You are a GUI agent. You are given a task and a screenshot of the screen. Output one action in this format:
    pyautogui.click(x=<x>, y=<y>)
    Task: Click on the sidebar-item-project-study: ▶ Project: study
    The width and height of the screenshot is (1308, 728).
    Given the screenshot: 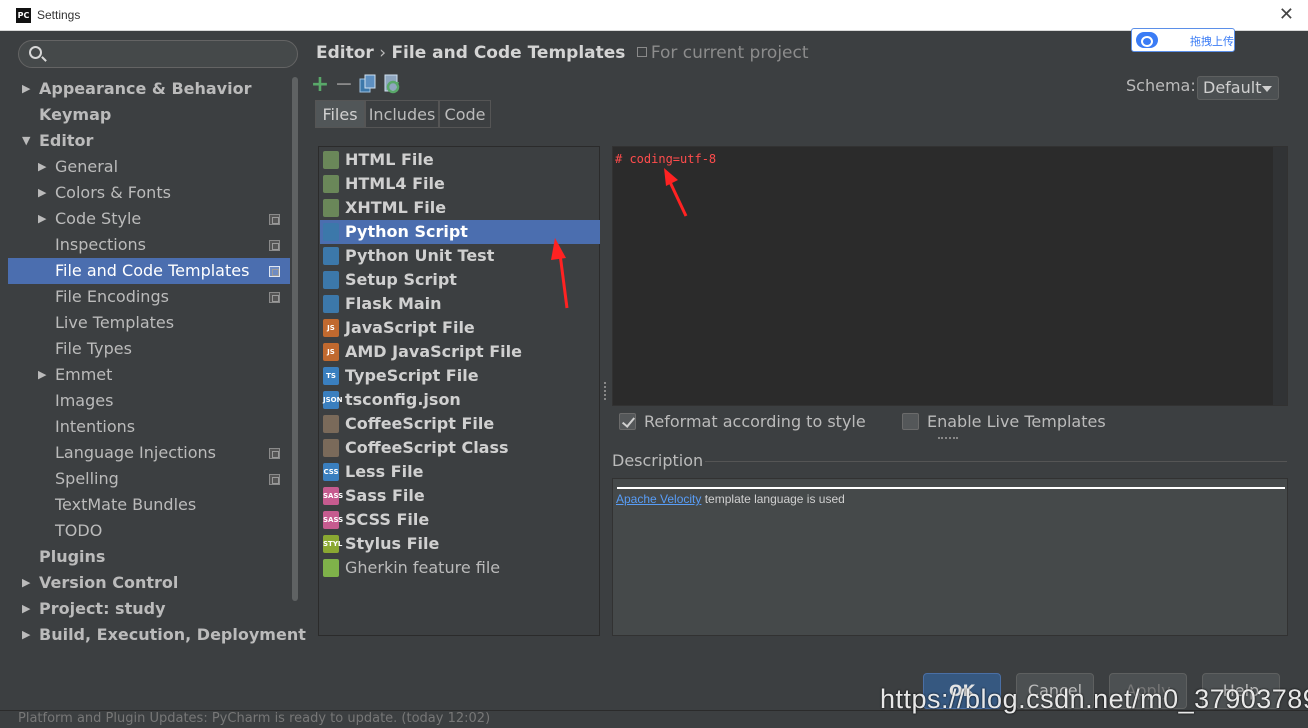 What is the action you would take?
    pyautogui.click(x=149, y=609)
    